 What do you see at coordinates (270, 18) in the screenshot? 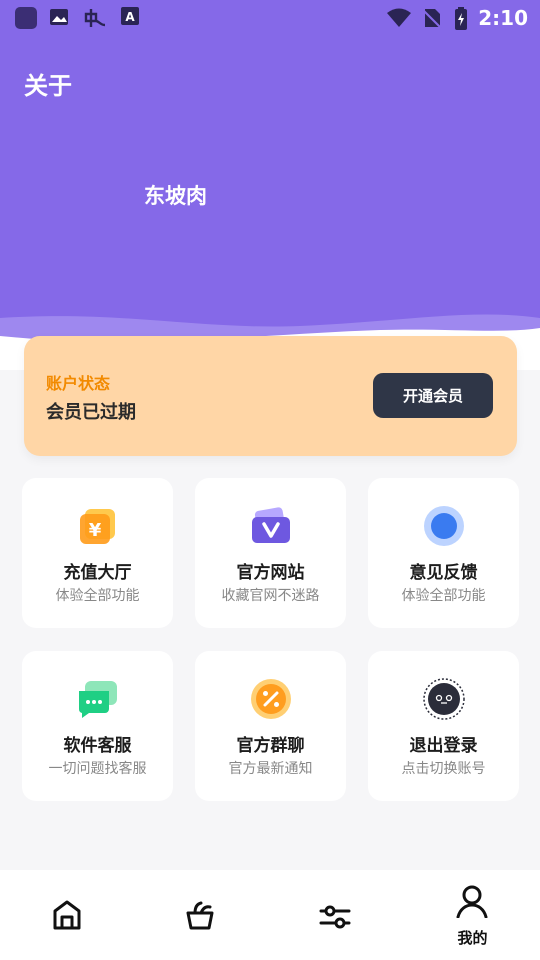
I see `status-bar: A 2:10` at bounding box center [270, 18].